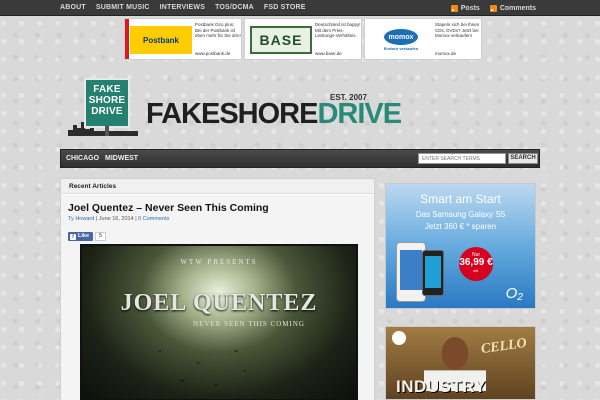 Image resolution: width=600 pixels, height=400 pixels. I want to click on cover-subtitle: NEVER SEEN THIS COMING, so click(249, 324).